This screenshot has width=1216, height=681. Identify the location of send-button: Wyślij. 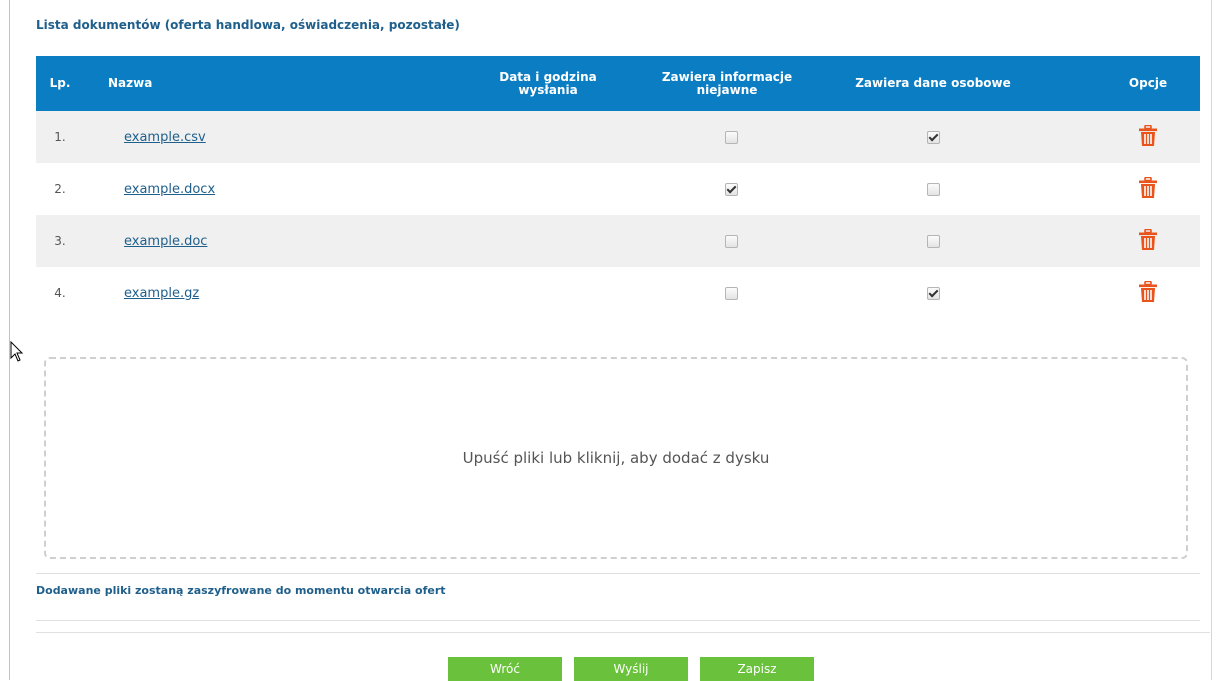
(631, 669).